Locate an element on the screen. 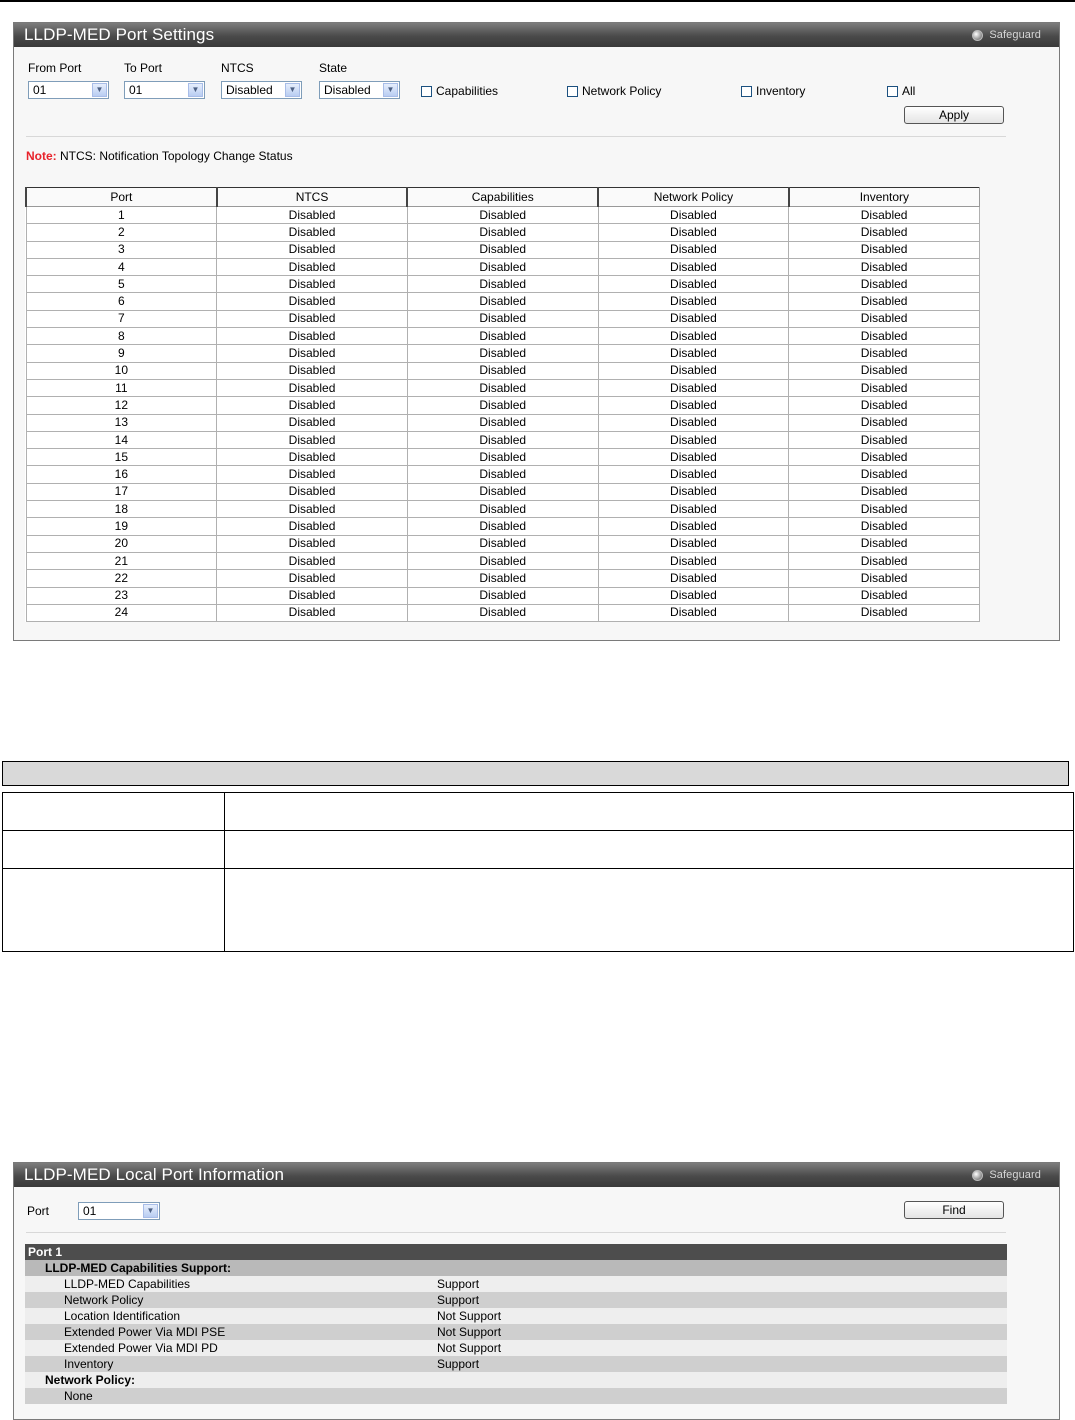  table-cell: 19 is located at coordinates (121, 526).